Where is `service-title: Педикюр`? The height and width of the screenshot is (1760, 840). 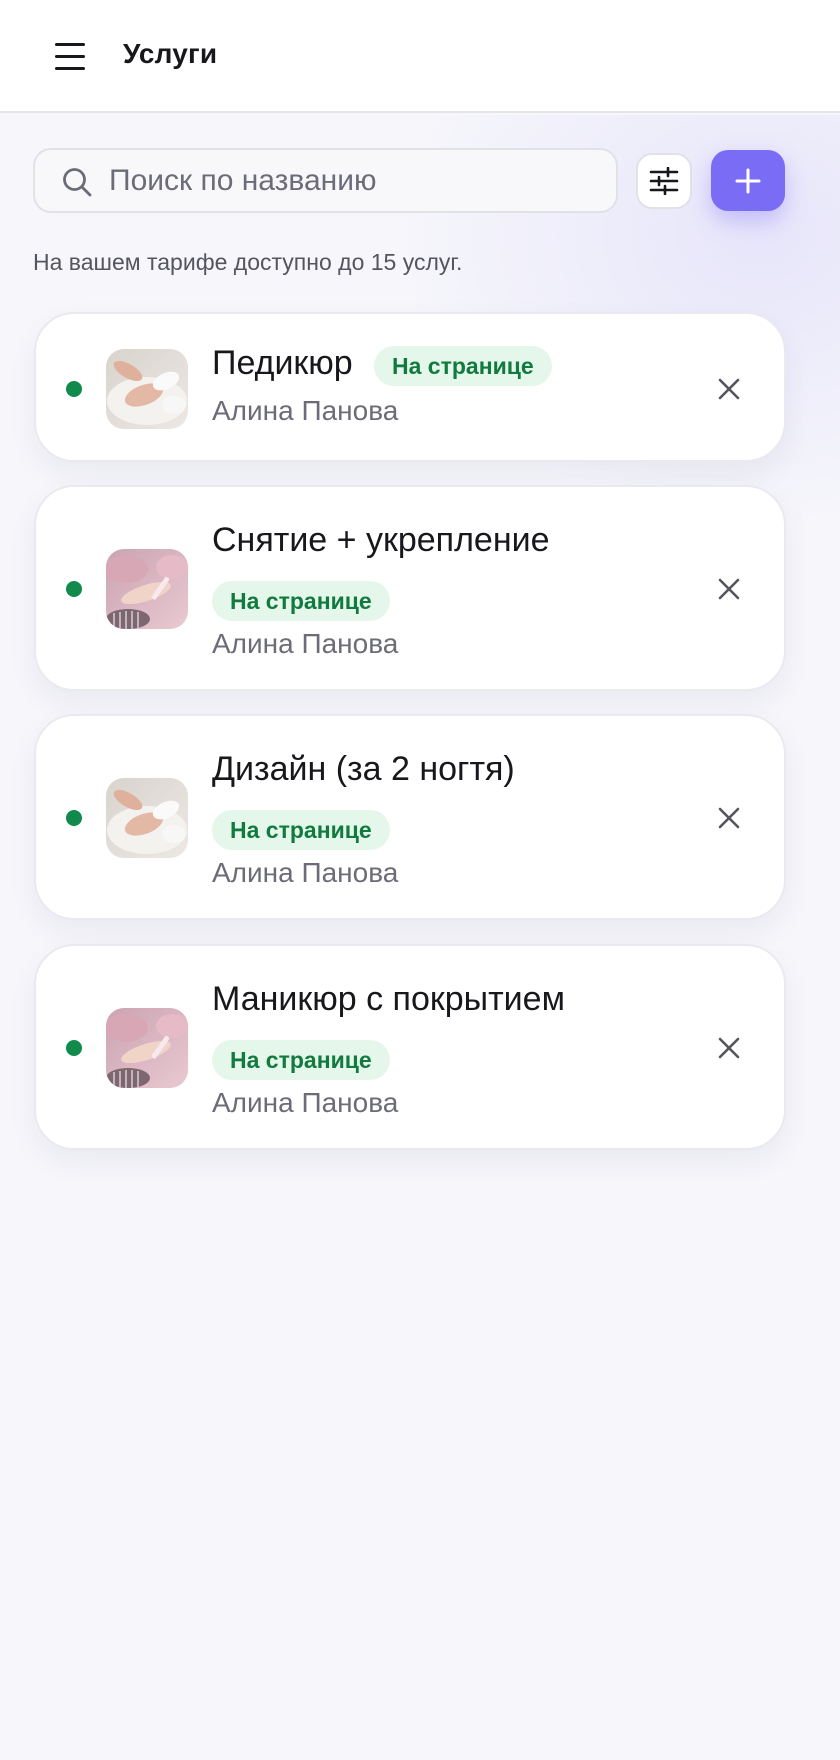 service-title: Педикюр is located at coordinates (282, 363).